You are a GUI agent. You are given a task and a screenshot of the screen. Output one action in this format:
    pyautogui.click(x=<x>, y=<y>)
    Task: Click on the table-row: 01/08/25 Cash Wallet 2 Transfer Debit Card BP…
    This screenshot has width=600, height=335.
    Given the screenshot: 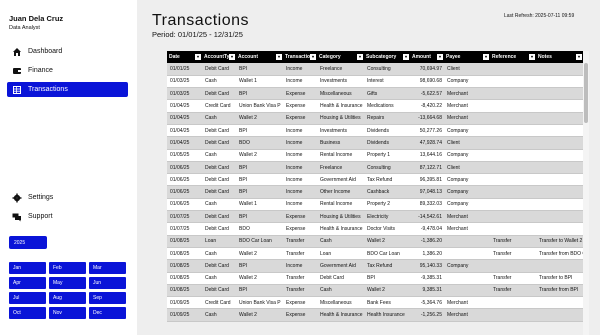 What is the action you would take?
    pyautogui.click(x=375, y=278)
    